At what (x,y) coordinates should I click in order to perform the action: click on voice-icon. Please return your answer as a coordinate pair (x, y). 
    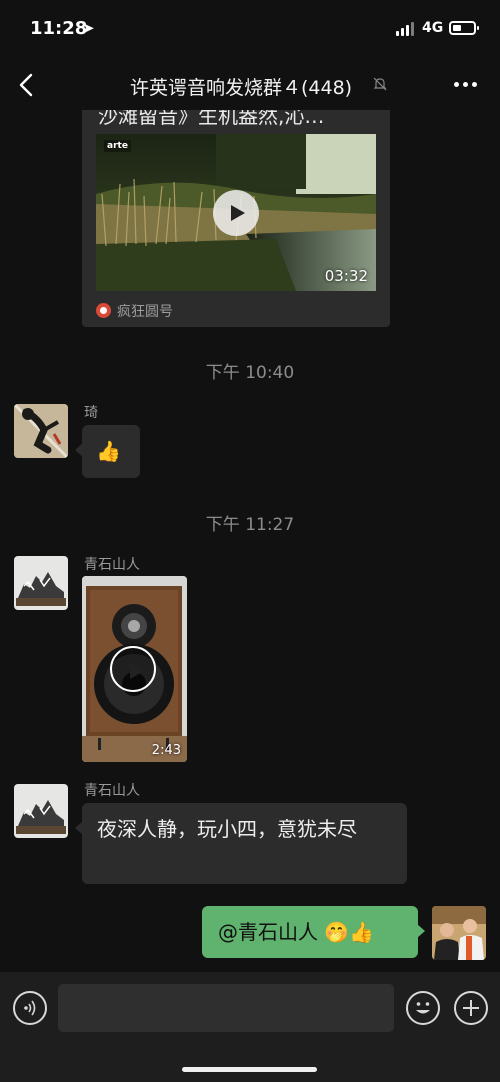
    Looking at the image, I should click on (30, 1008).